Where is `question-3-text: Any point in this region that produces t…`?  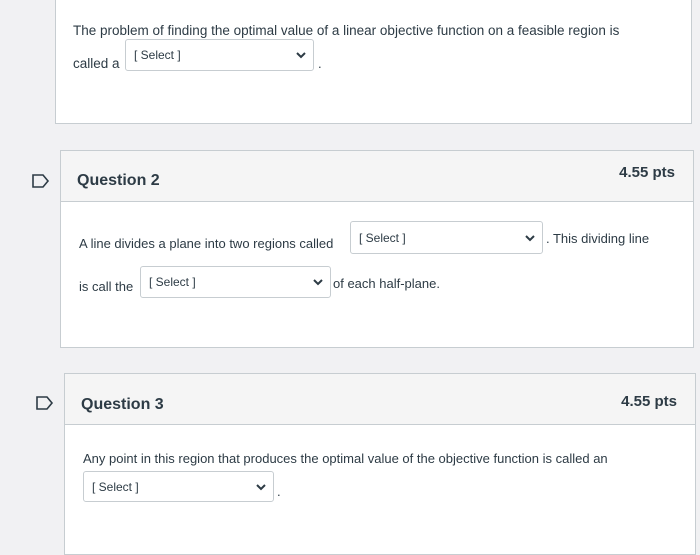 question-3-text: Any point in this region that produces t… is located at coordinates (345, 458).